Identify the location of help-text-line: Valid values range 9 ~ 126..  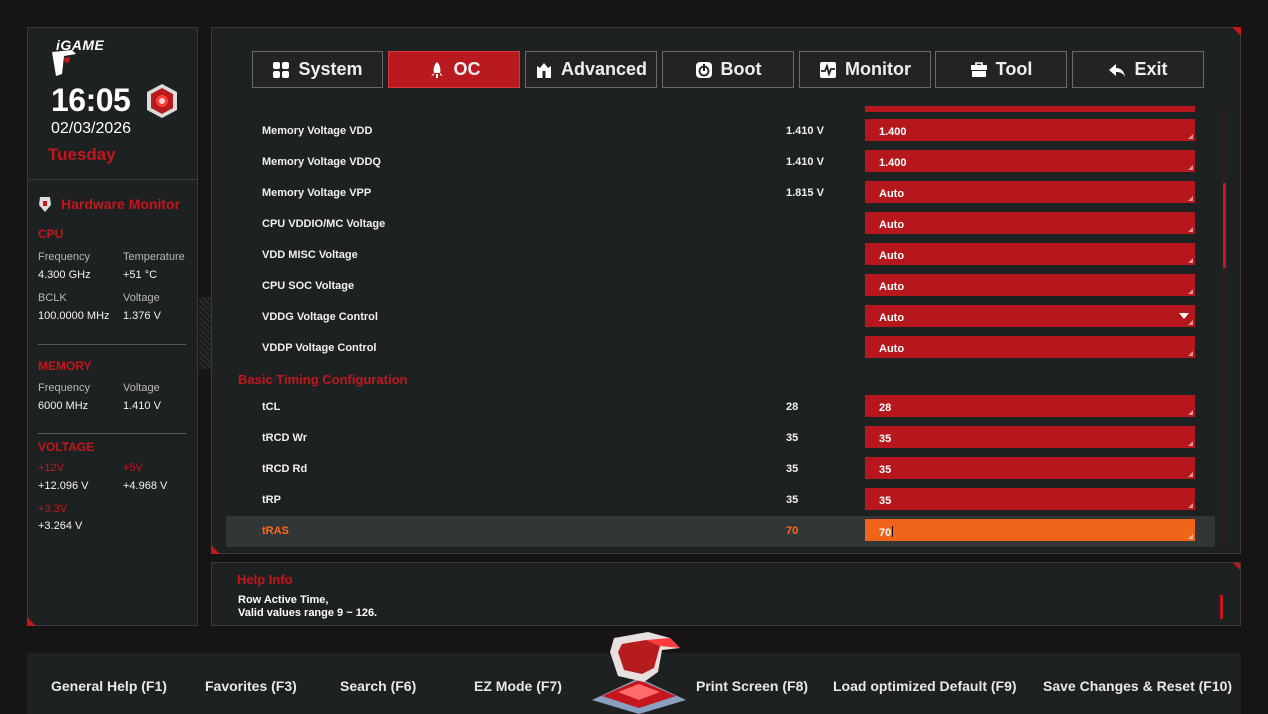
(308, 613).